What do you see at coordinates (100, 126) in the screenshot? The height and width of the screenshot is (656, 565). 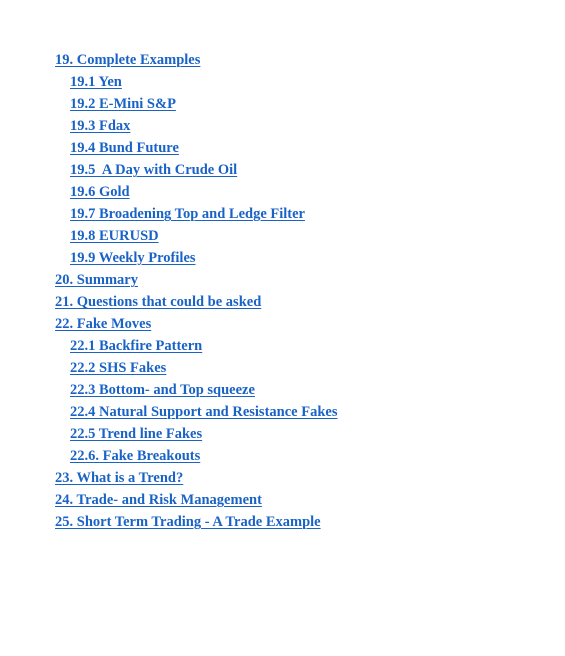 I see `toc-link-19-3: 19.3 Fdax` at bounding box center [100, 126].